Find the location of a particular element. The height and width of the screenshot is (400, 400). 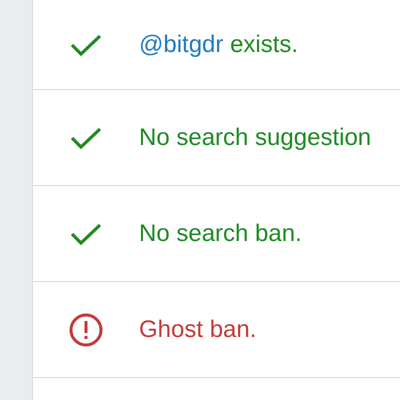

warning-icon is located at coordinates (86, 329).